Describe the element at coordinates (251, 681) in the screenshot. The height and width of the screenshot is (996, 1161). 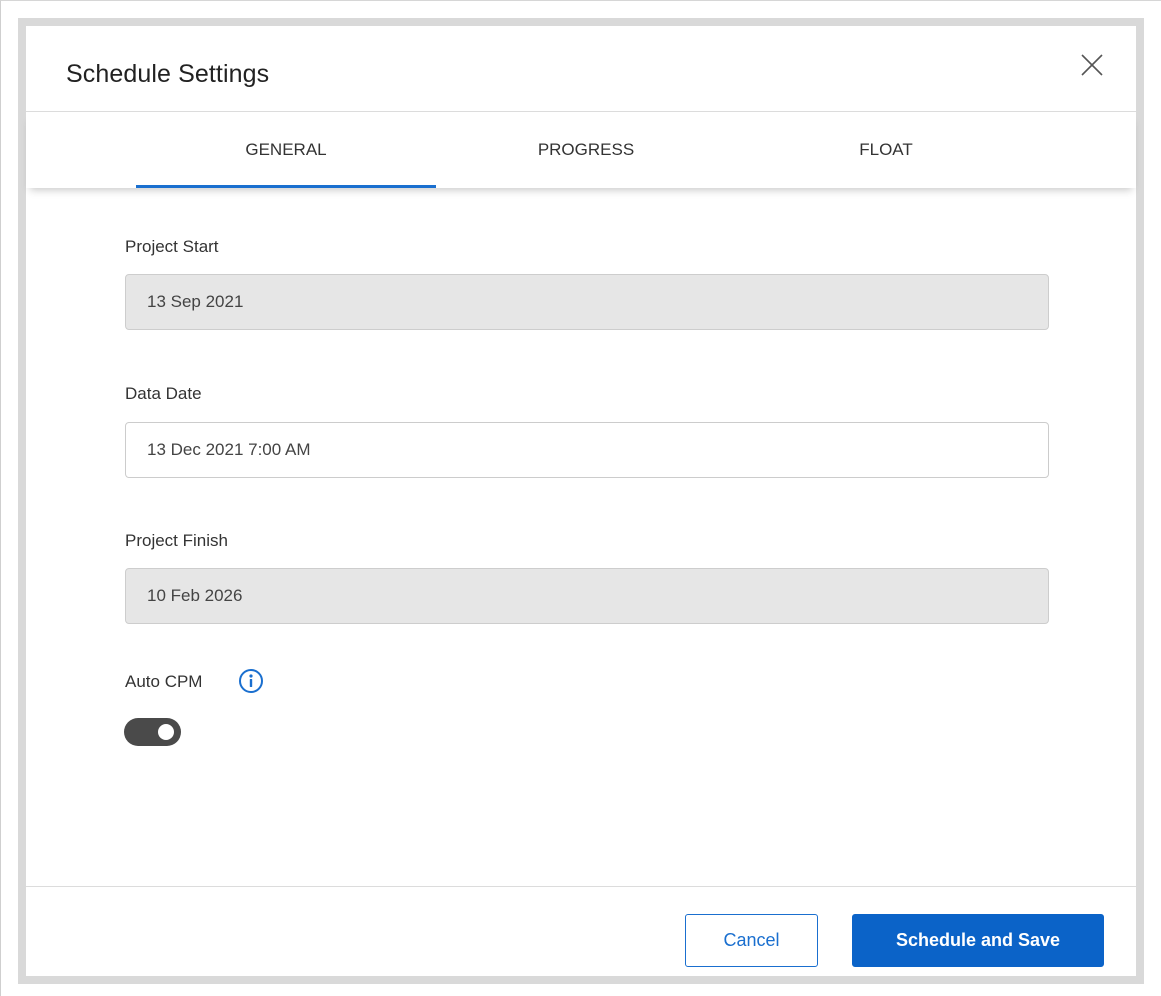
I see `info-circle-icon` at that location.